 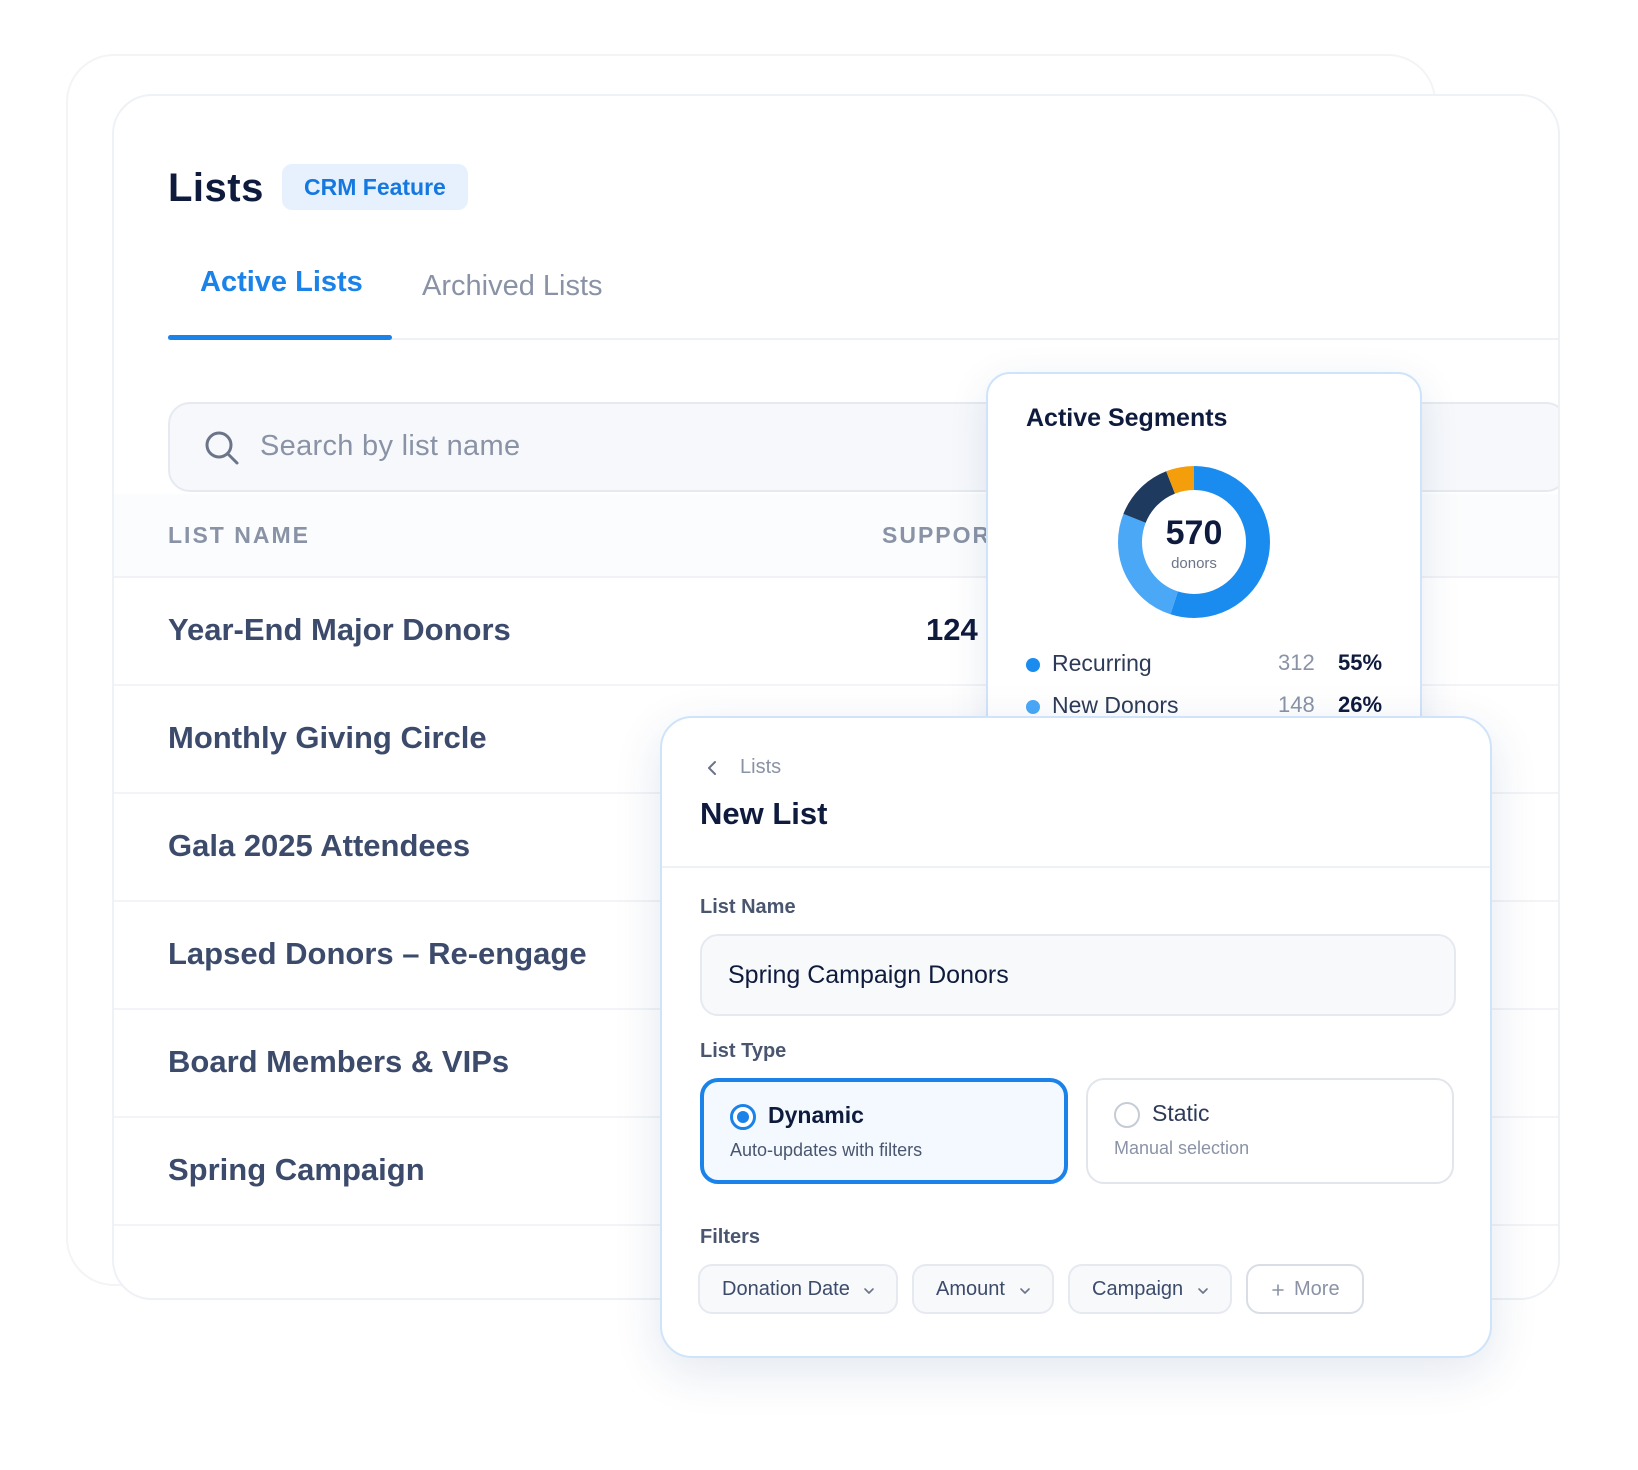 I want to click on page-title: Lists, so click(x=216, y=188).